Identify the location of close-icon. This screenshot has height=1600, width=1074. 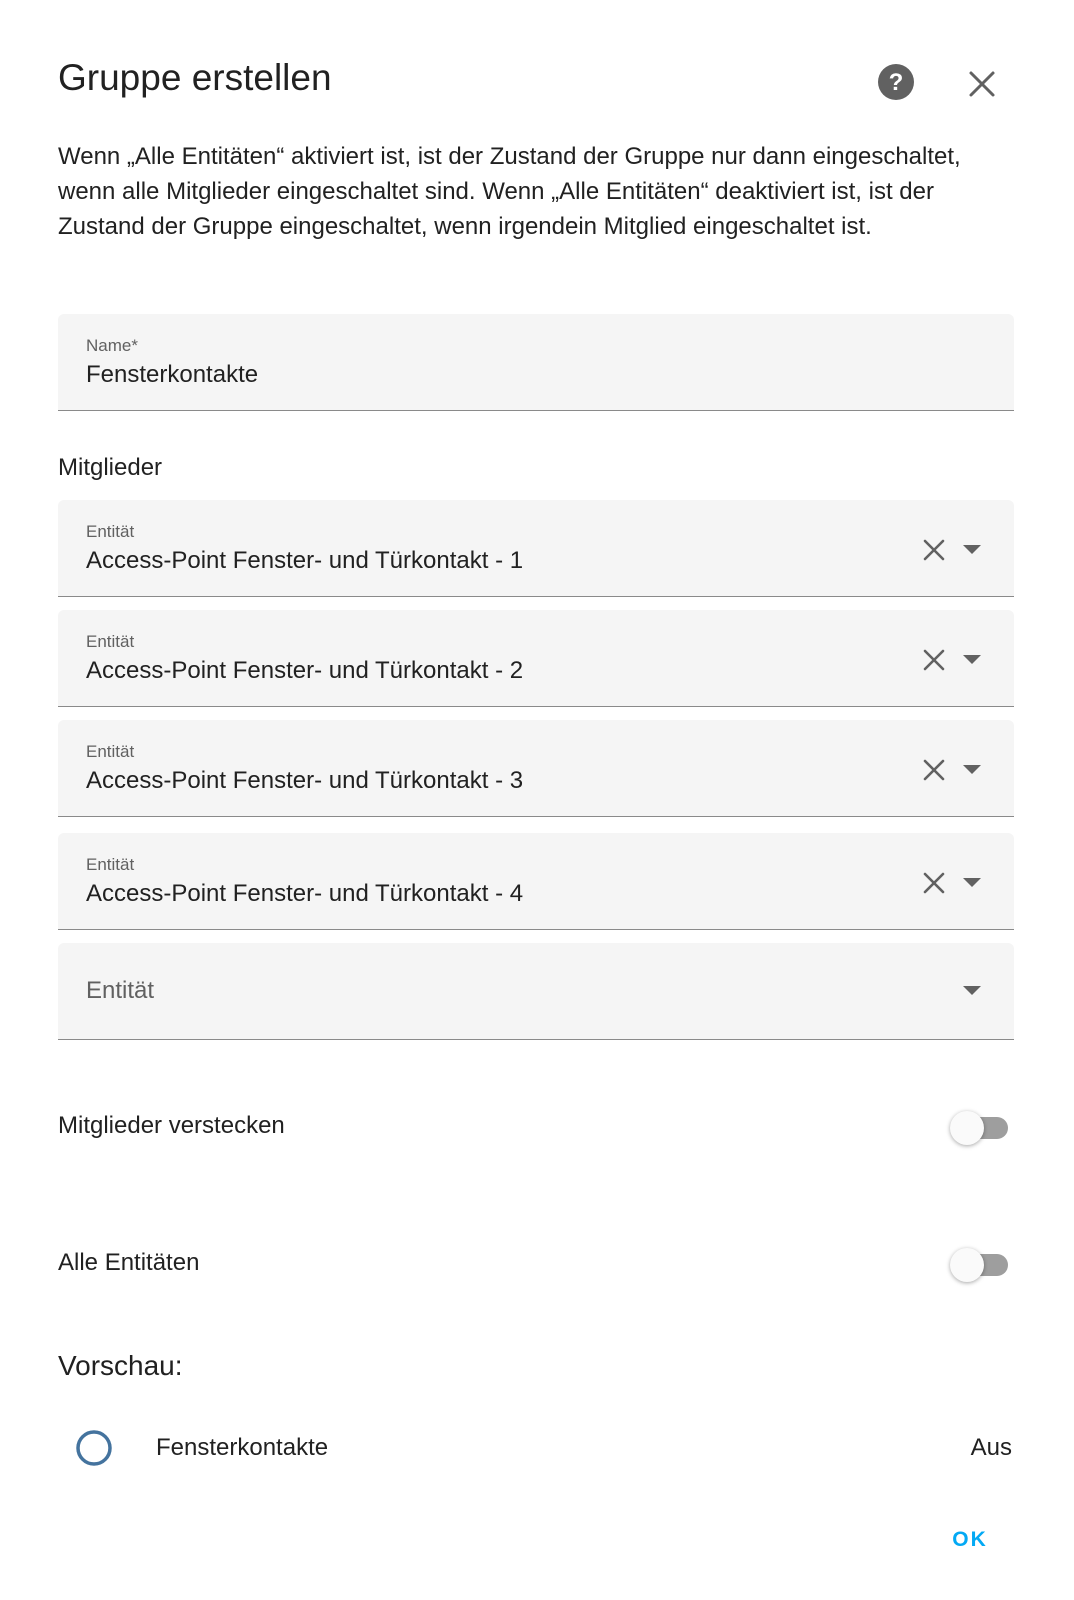
(982, 84).